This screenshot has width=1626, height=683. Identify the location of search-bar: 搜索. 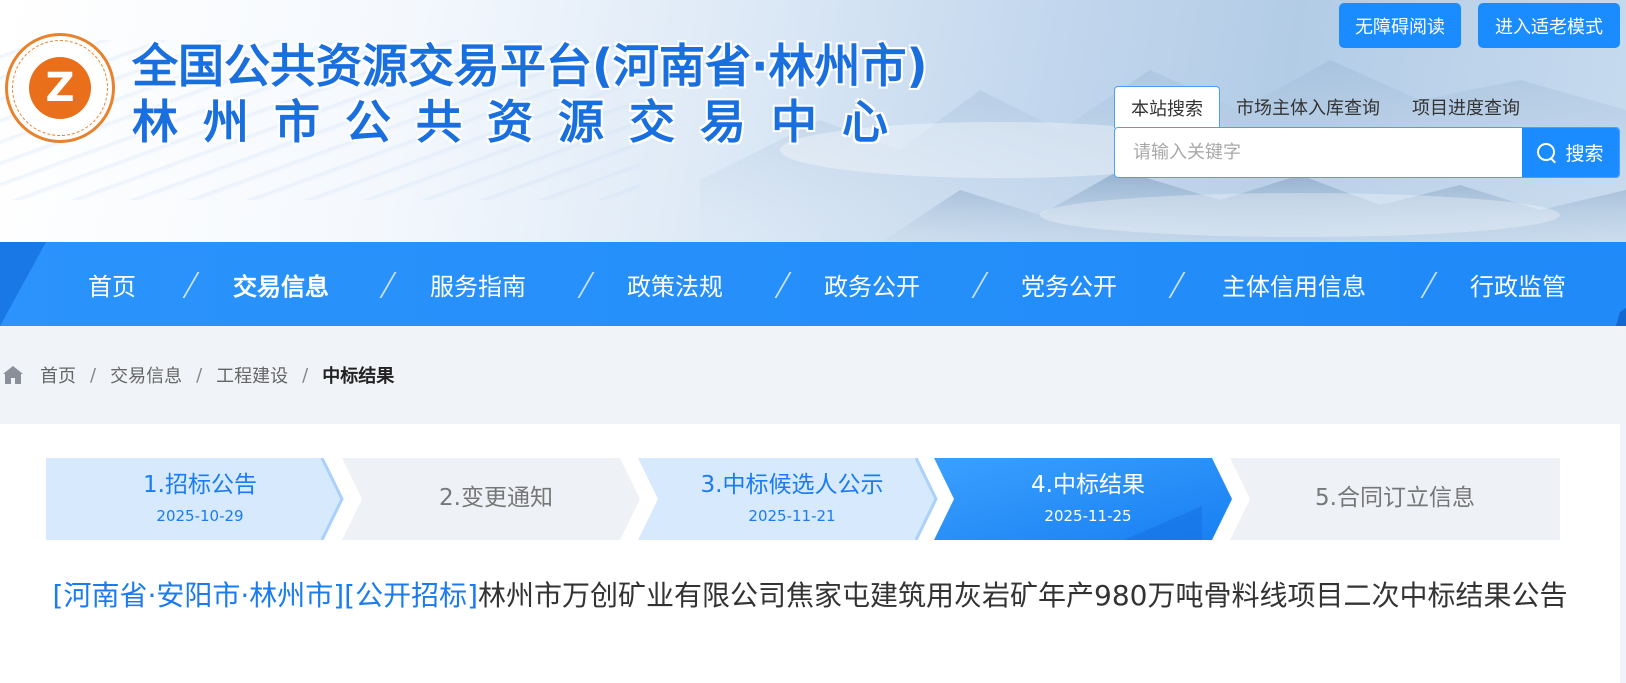
(1367, 152).